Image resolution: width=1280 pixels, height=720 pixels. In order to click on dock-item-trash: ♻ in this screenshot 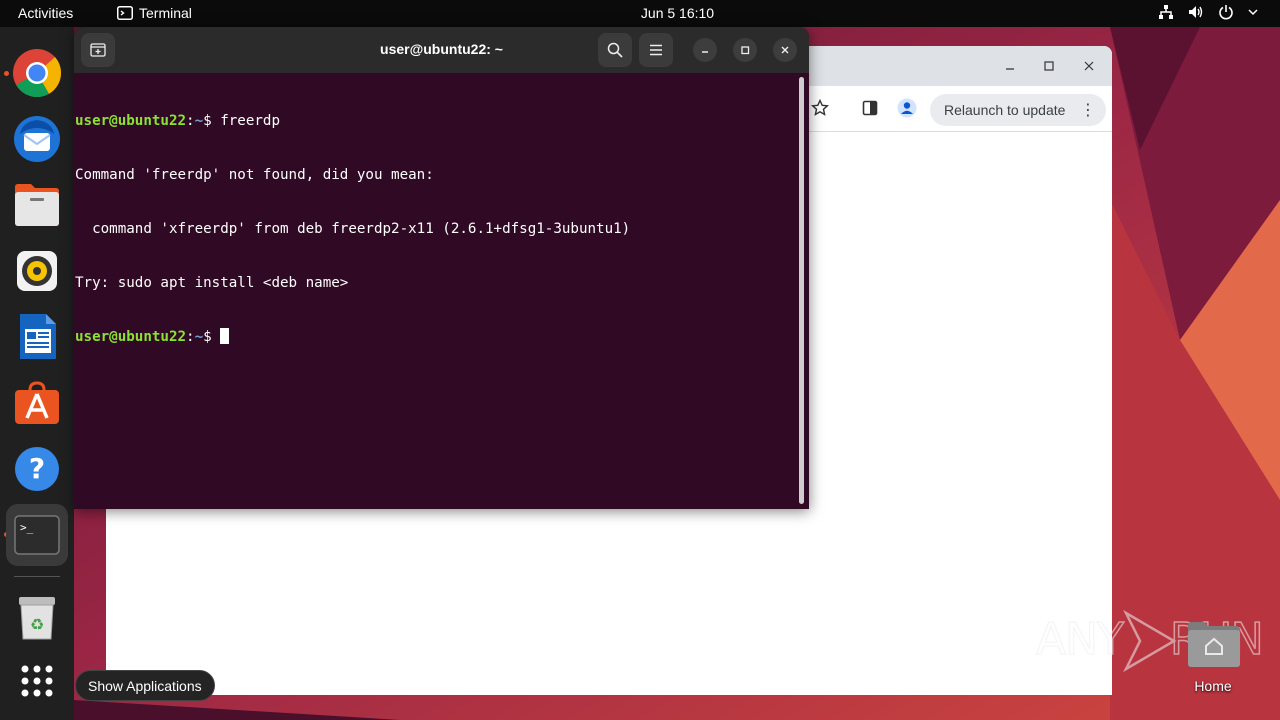, I will do `click(37, 618)`.